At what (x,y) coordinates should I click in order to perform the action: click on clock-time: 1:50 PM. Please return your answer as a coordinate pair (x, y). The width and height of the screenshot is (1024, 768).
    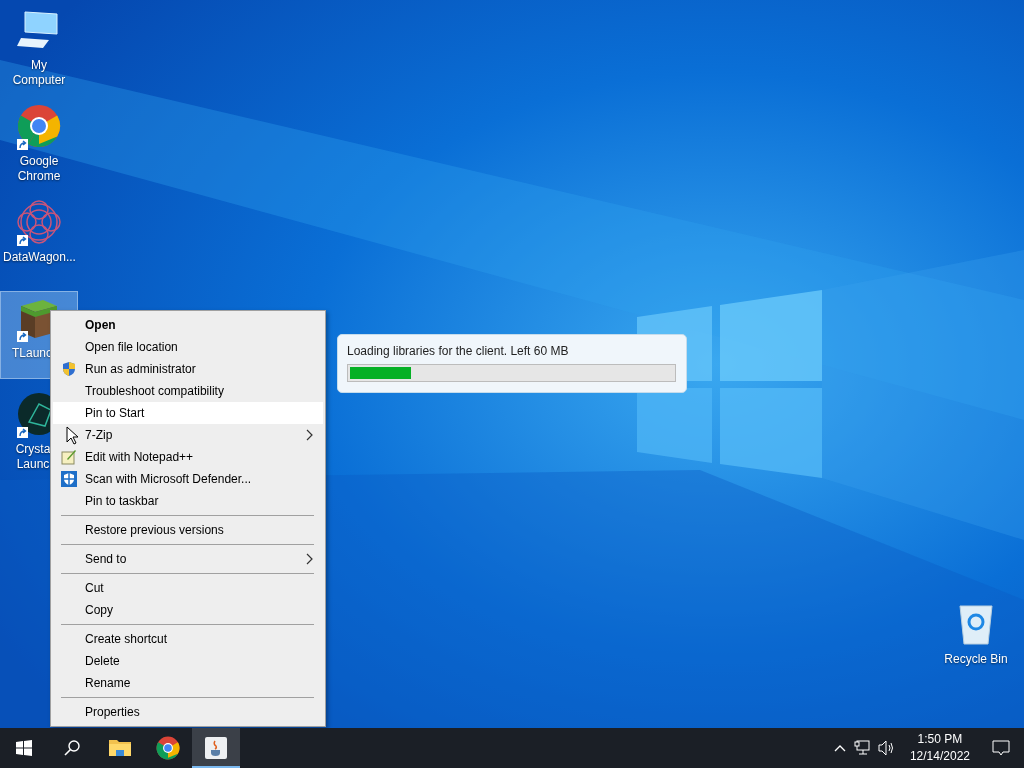
    Looking at the image, I should click on (940, 739).